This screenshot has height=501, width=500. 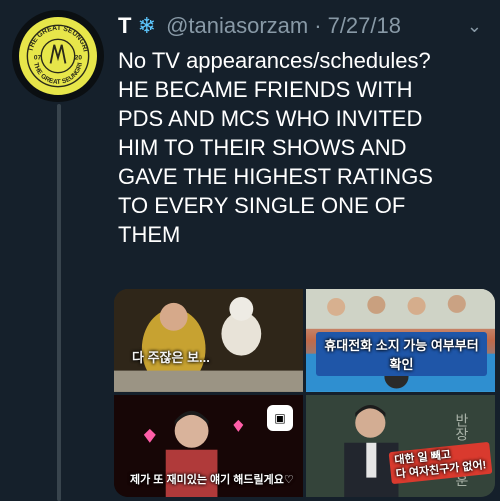 I want to click on media-photo-2: 휴대전화 소지 가능 여부부터 확인, so click(x=400, y=340).